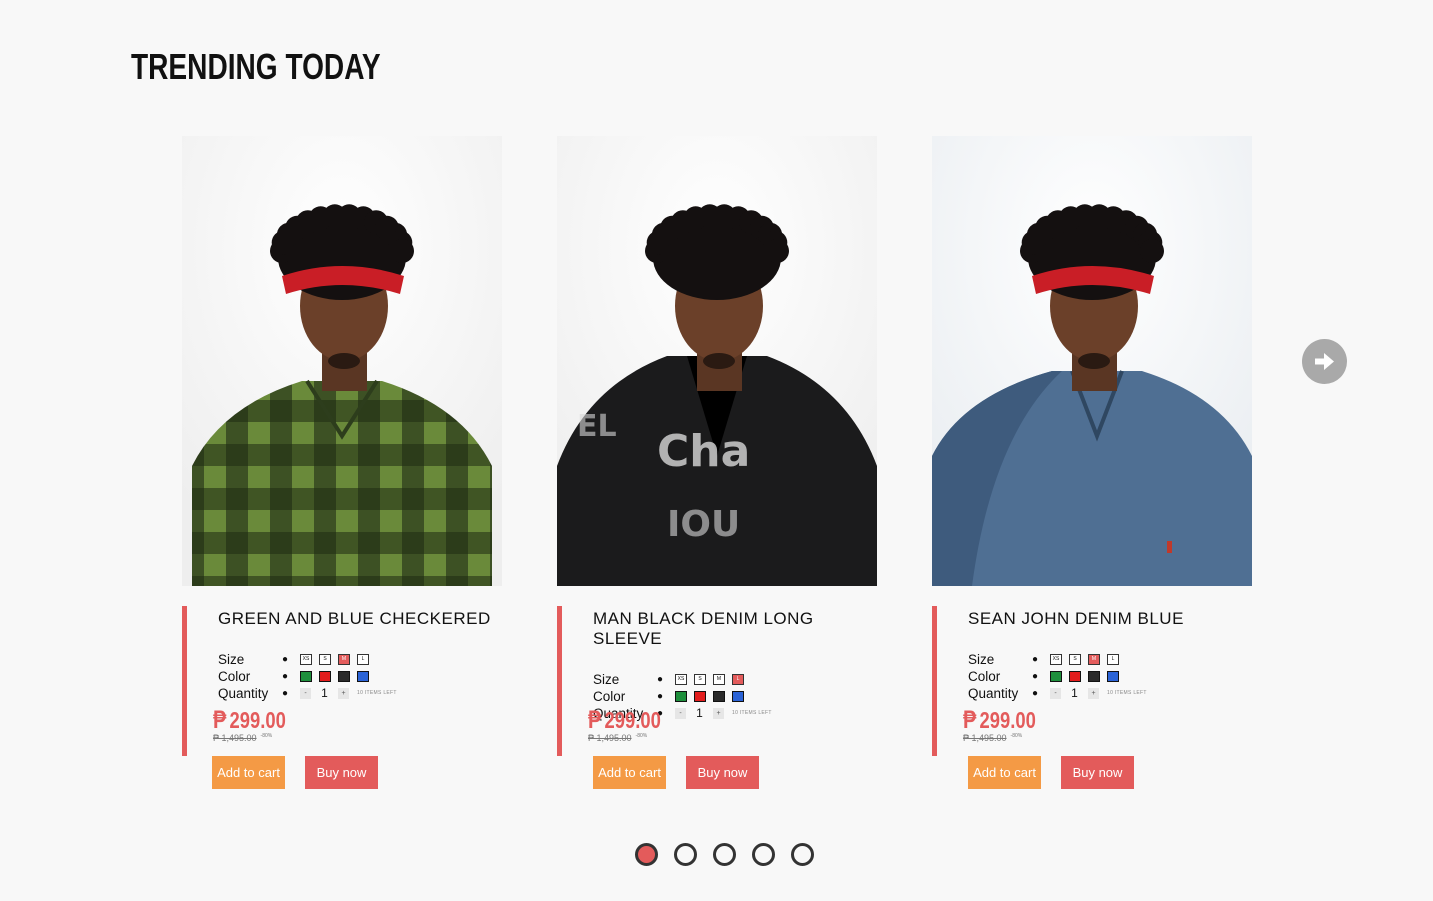 The image size is (1433, 901). I want to click on carousel-pagination, so click(724, 854).